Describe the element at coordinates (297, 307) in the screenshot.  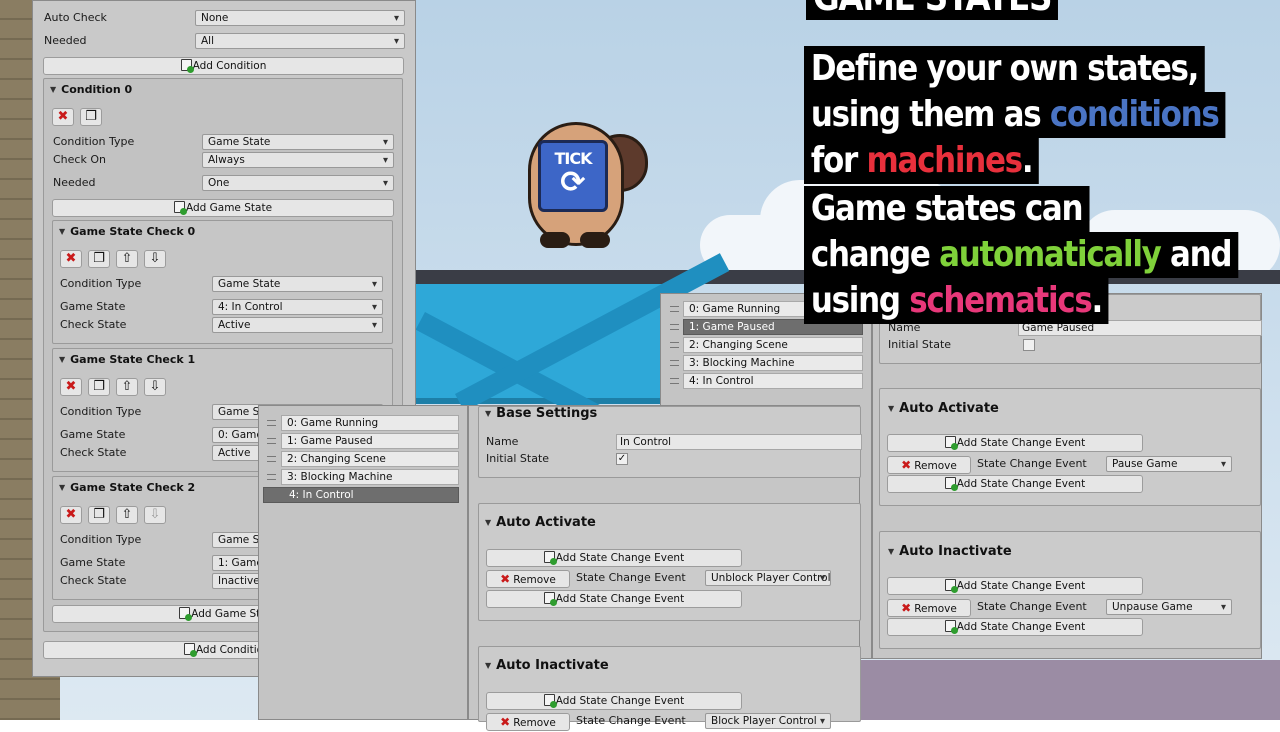
I see `check-game-state-dropdown: 4: In Control` at that location.